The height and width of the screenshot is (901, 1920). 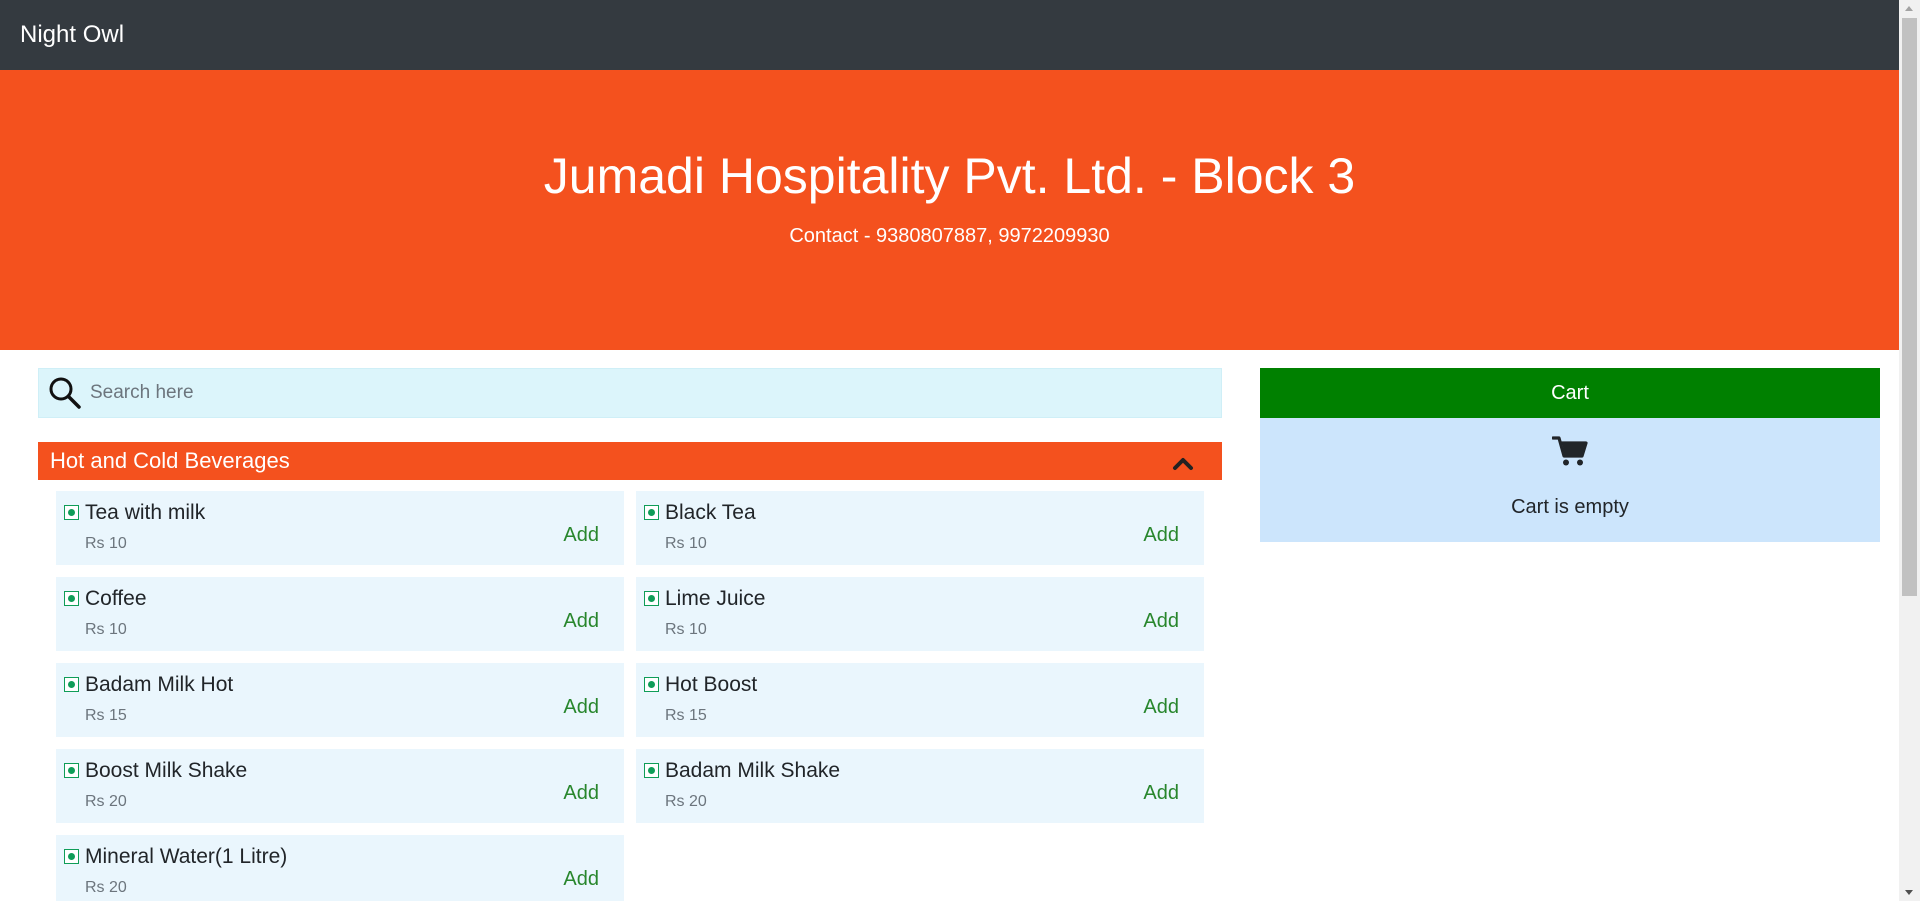 I want to click on scroll-up-arrow-icon, so click(x=1909, y=8).